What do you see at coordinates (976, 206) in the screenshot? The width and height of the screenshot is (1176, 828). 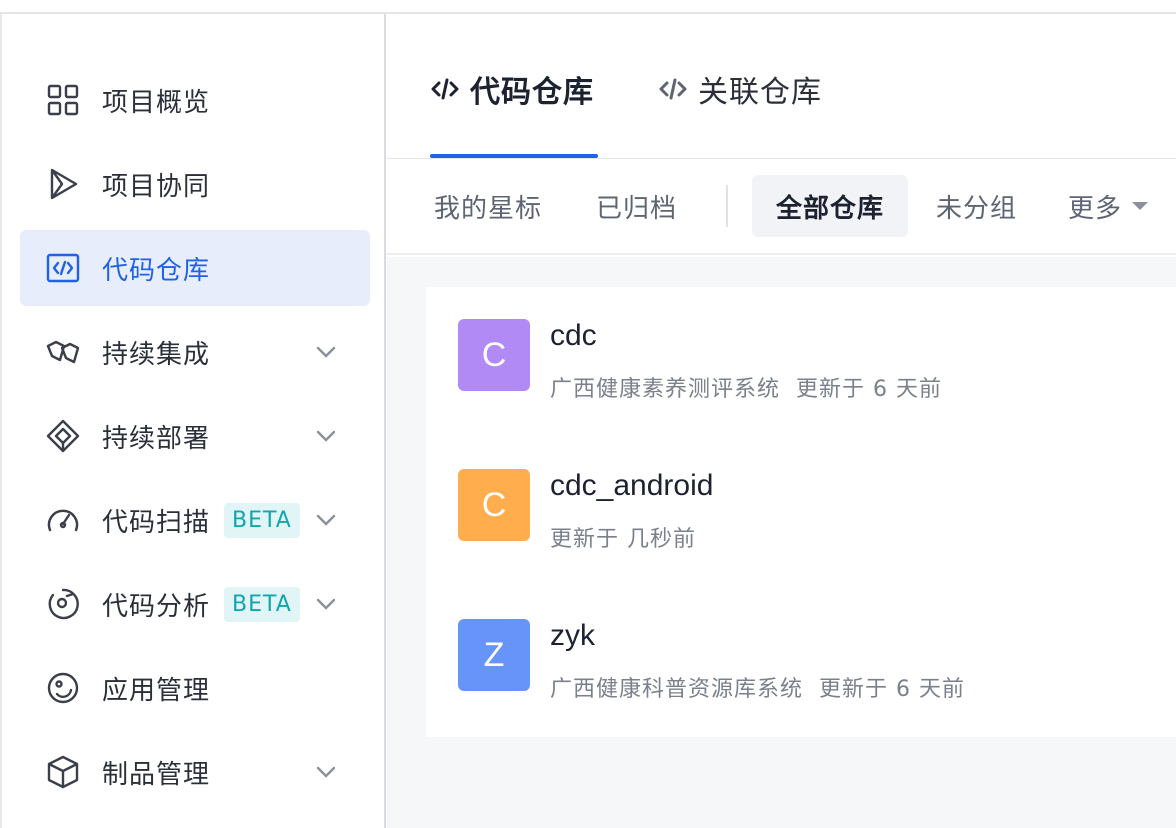 I see `filter-ungrouped: 未分组` at bounding box center [976, 206].